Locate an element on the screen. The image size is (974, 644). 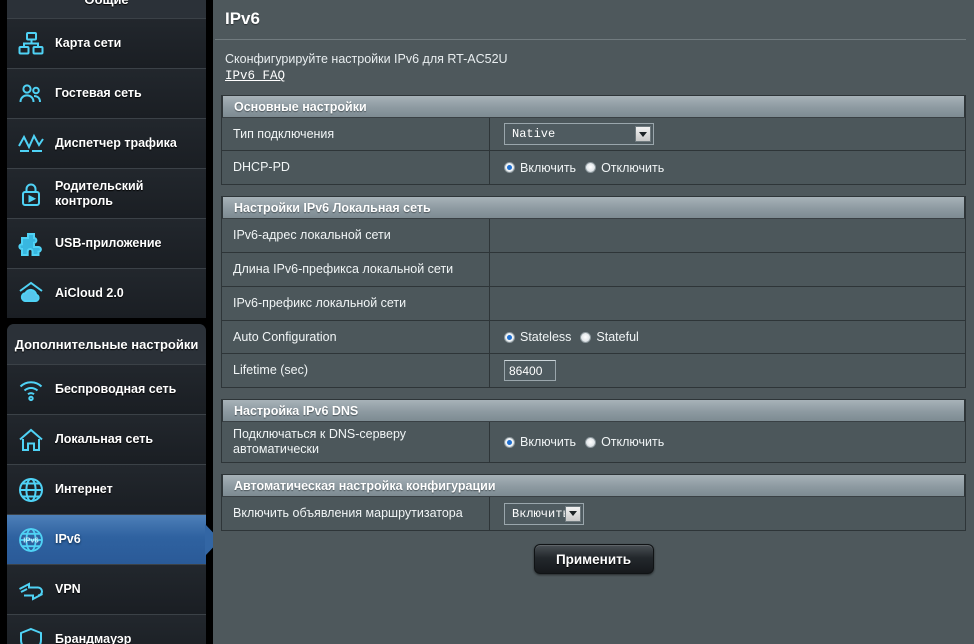
auto-configuration-radio-group: Stateless Stateful is located at coordinates (571, 337).